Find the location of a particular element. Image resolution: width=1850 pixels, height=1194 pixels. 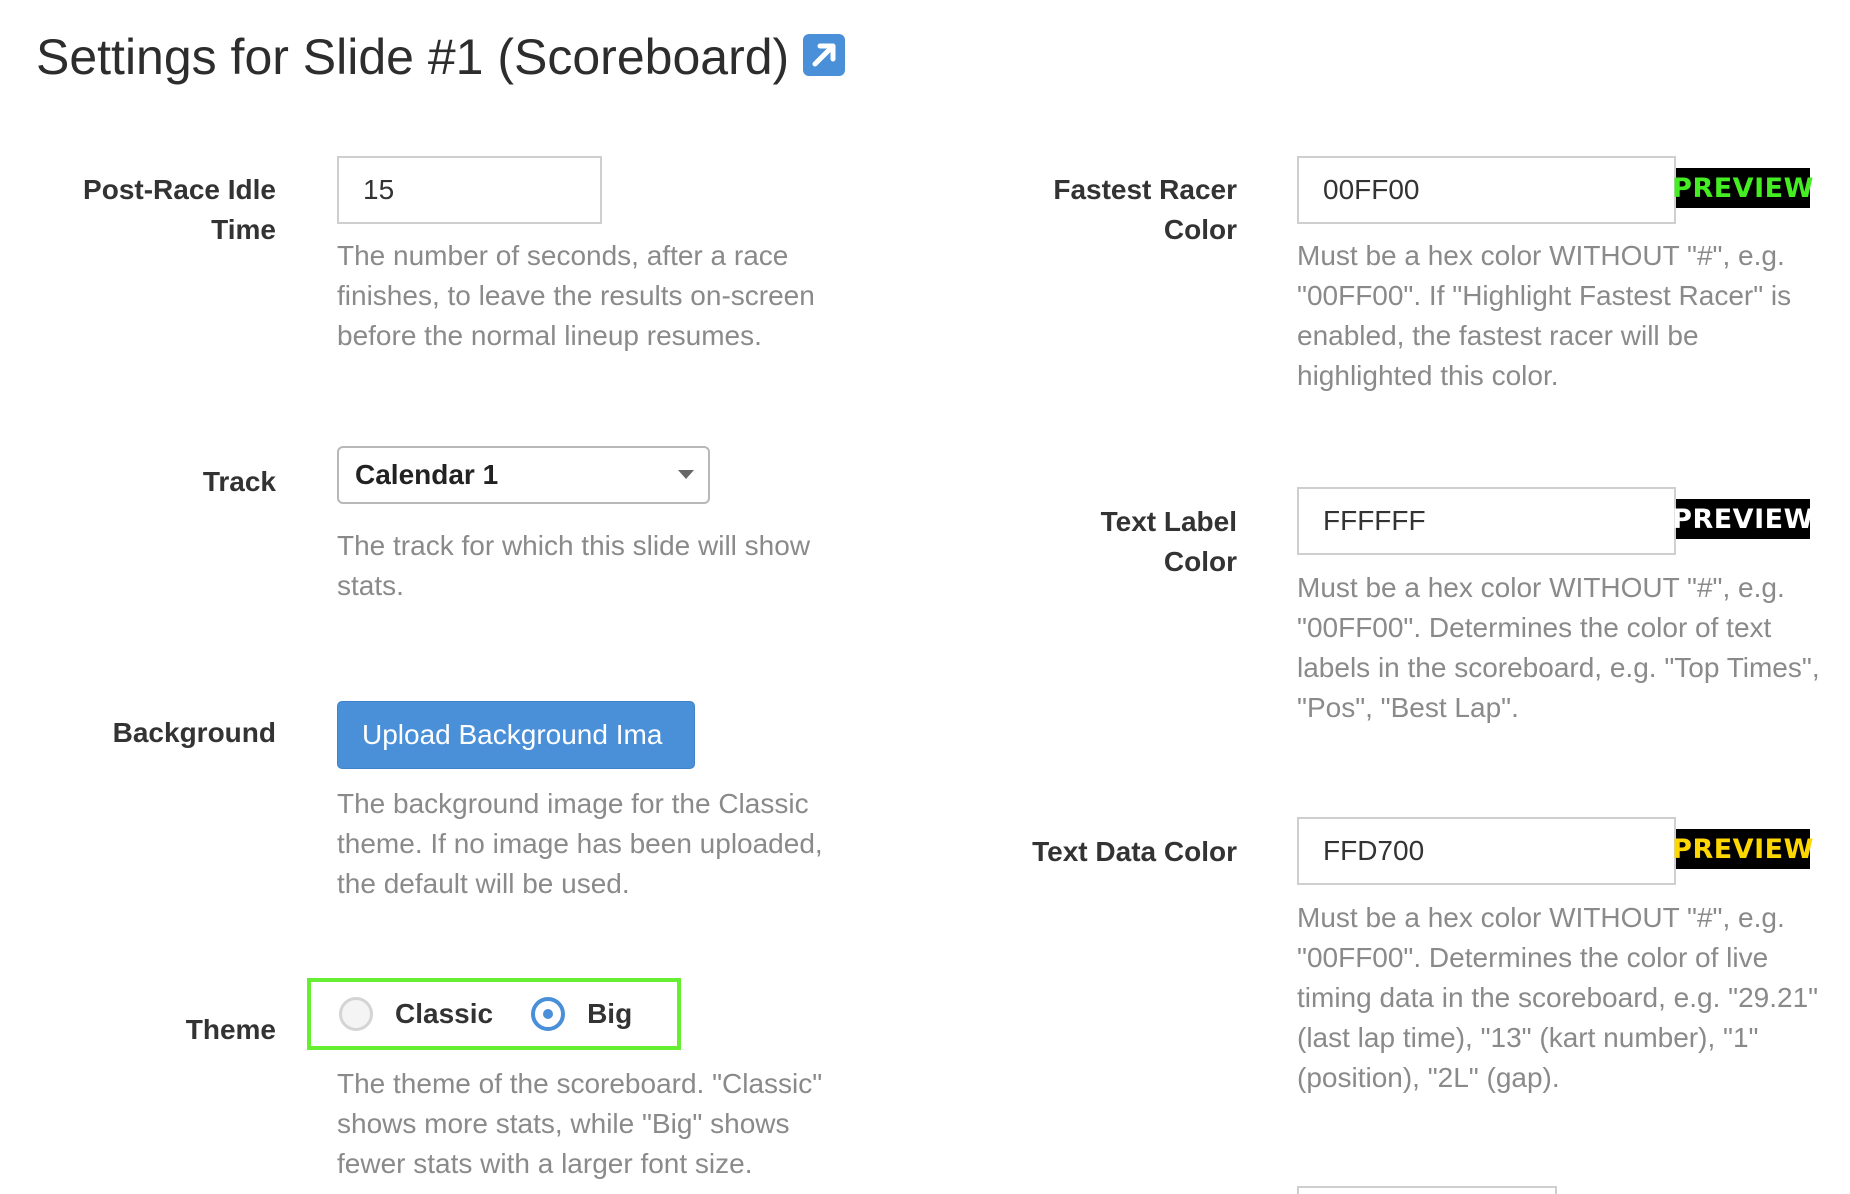

idle-time-label: Post-Race Idle Time is located at coordinates (179, 209).